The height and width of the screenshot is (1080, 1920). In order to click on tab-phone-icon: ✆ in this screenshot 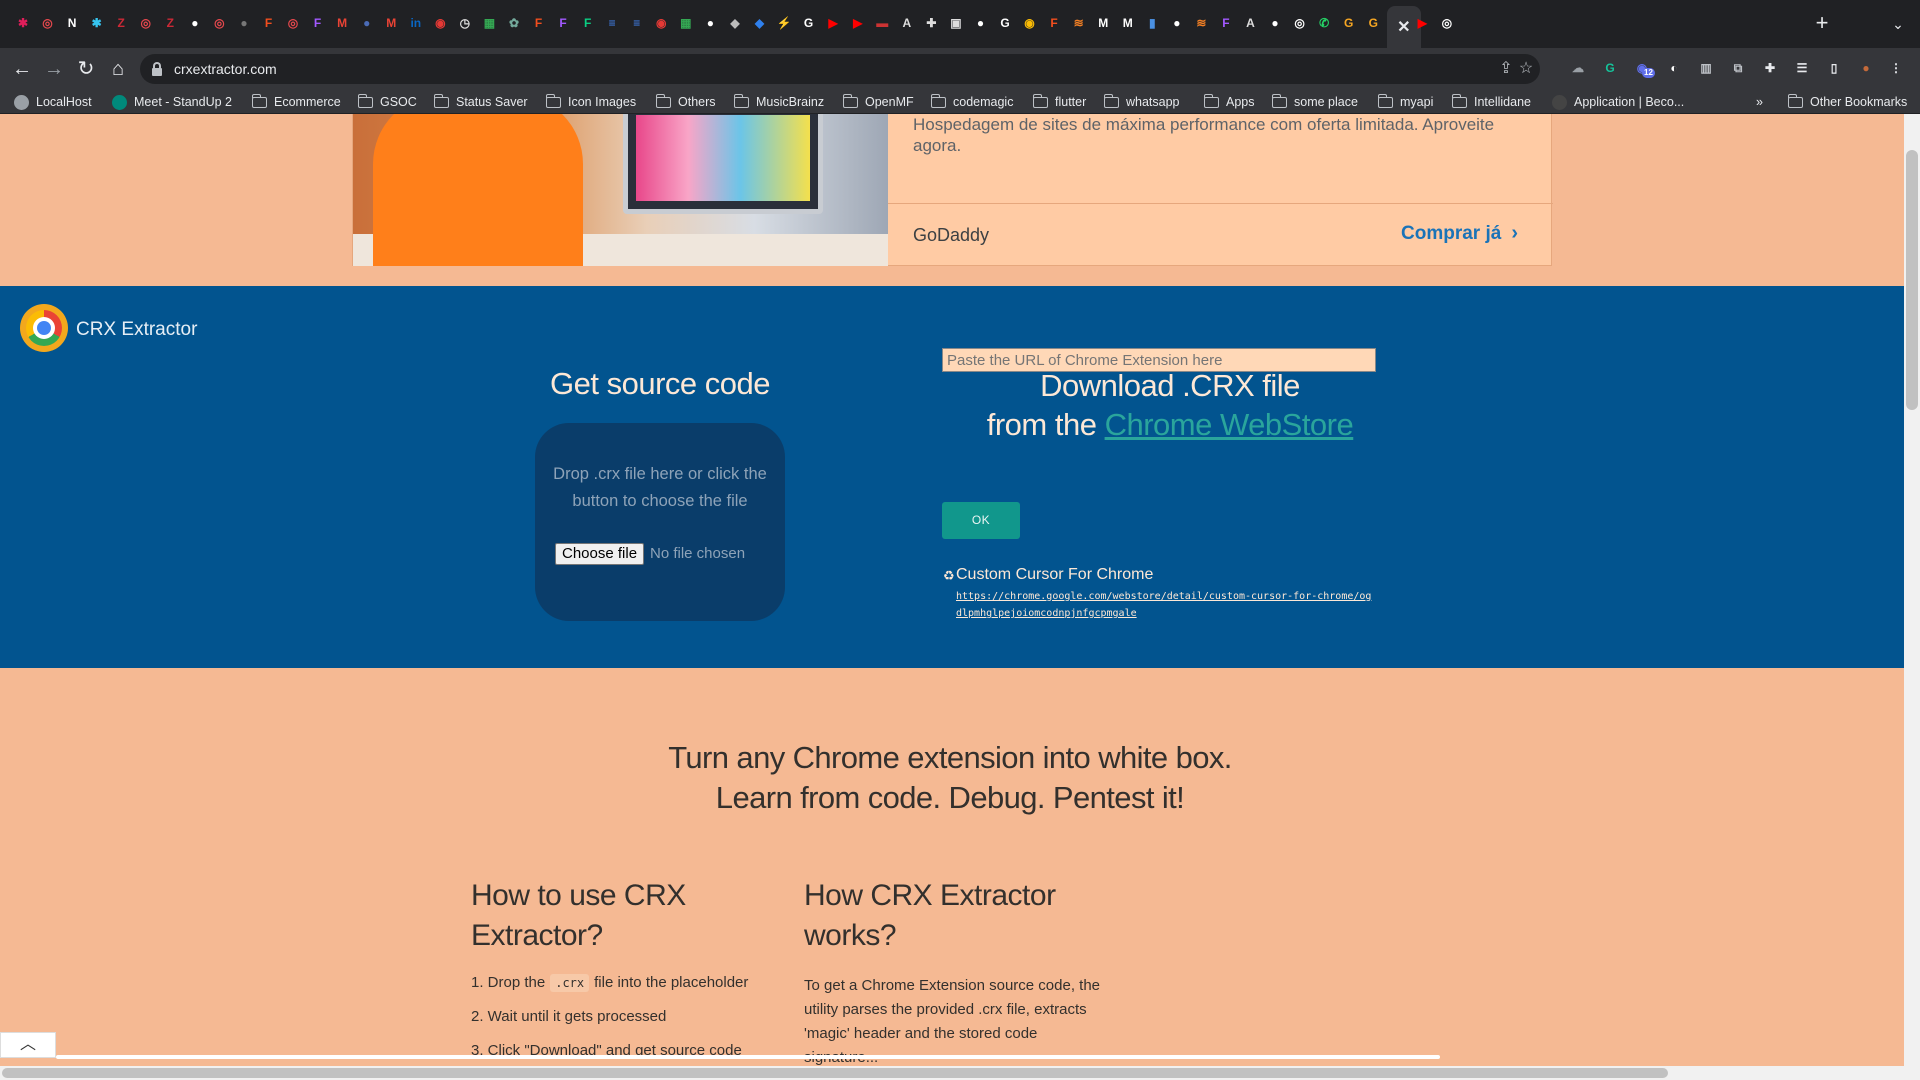, I will do `click(1324, 23)`.